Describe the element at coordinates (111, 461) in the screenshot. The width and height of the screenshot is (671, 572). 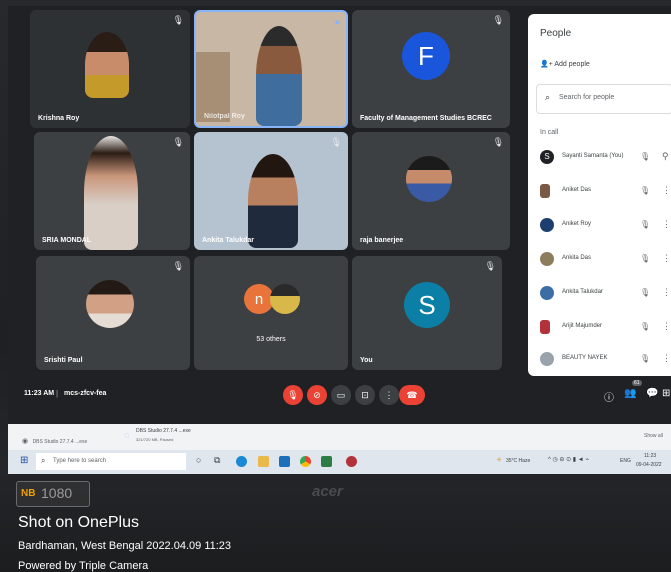
I see `taskbar-search-box: ⌕ Type here to search` at that location.